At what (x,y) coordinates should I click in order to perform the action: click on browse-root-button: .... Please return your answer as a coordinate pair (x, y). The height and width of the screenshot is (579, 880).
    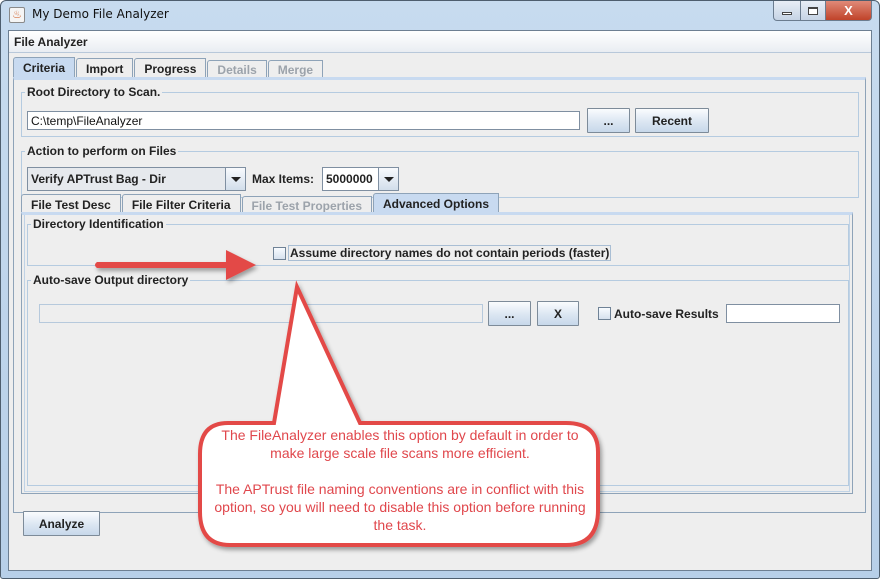
    Looking at the image, I should click on (608, 120).